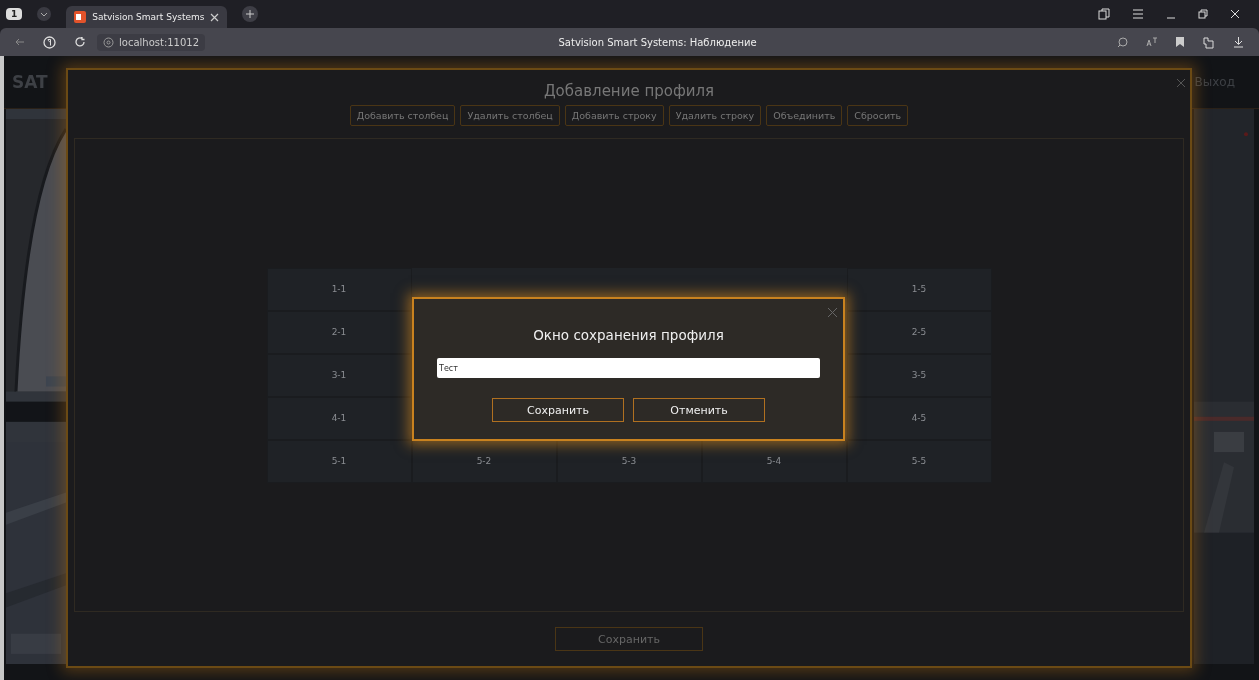 This screenshot has height=680, width=1259. I want to click on translate-icon, so click(1152, 42).